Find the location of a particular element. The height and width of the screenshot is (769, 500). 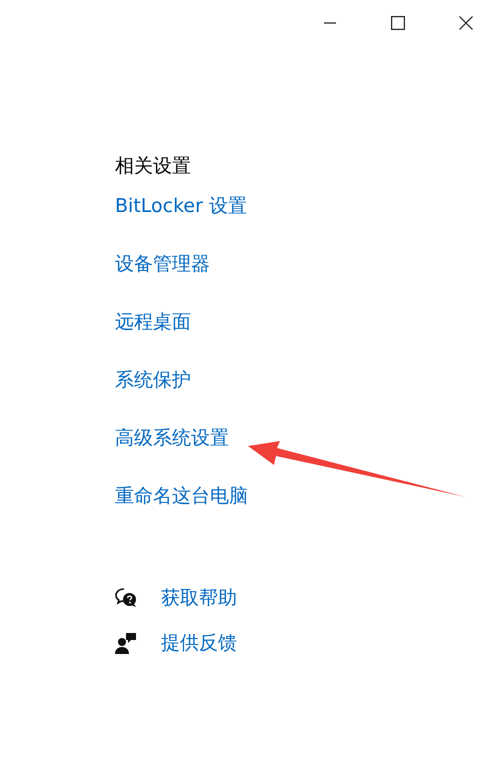

settings-link: BitLocker 设置 is located at coordinates (181, 206).